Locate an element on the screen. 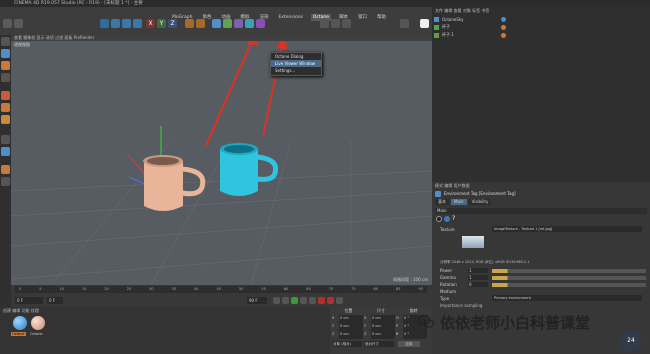 The height and width of the screenshot is (354, 650). make-editable-icon is located at coordinates (5, 41).